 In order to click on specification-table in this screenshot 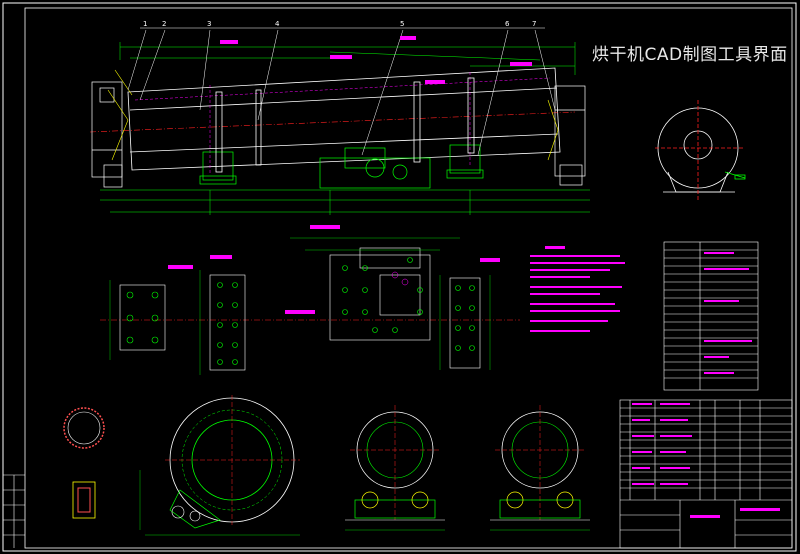, I will do `click(711, 316)`.